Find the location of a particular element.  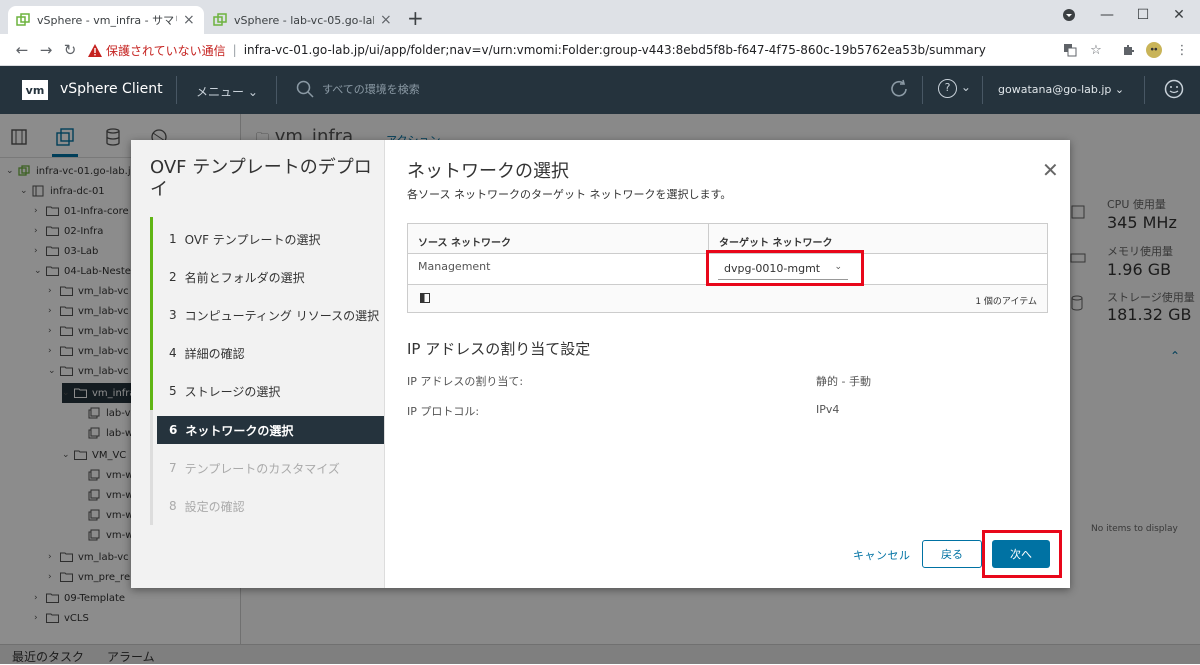

tab-title: vSphere - vm_infra - サマリ is located at coordinates (107, 20).